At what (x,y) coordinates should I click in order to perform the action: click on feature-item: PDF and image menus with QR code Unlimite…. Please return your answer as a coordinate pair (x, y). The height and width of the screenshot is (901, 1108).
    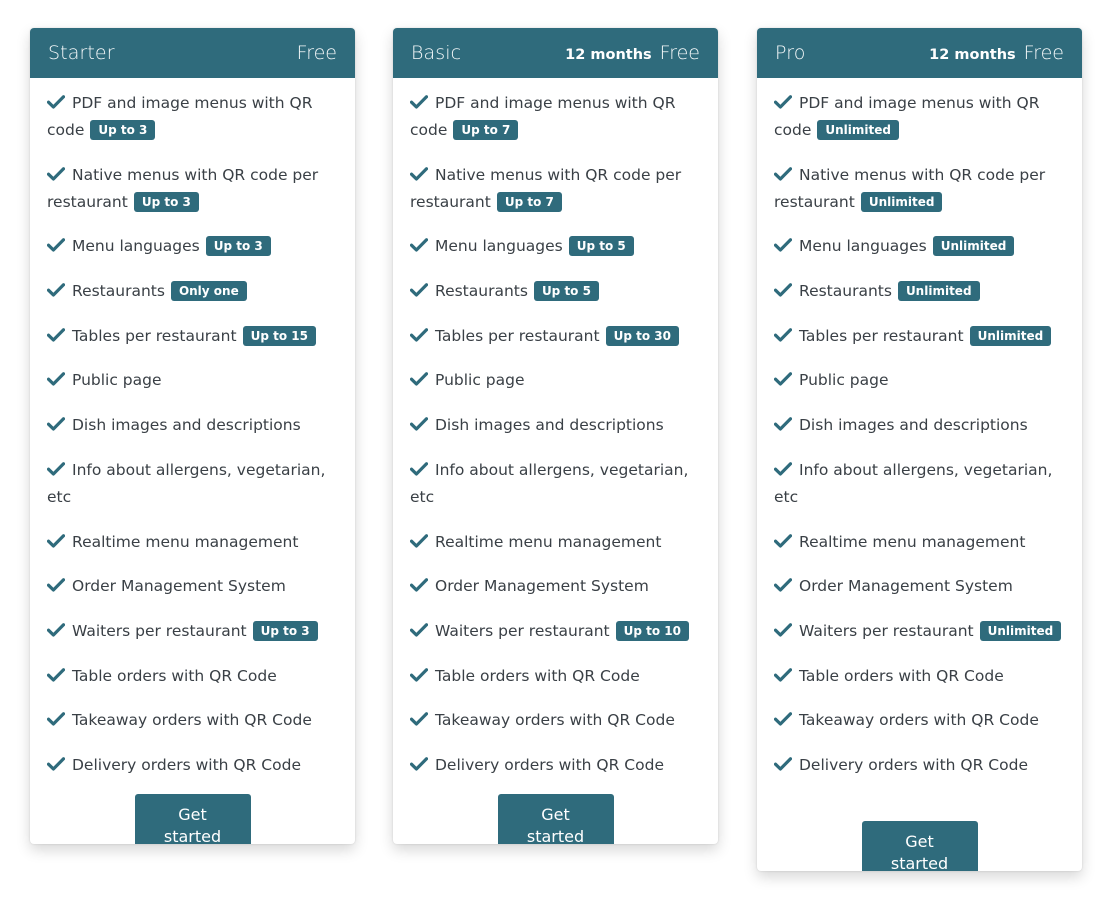
    Looking at the image, I should click on (920, 117).